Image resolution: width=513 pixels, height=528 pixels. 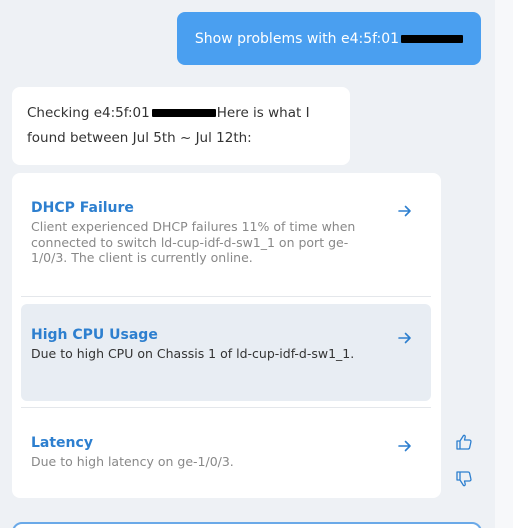 What do you see at coordinates (263, 113) in the screenshot?
I see `bot-message-line1-suffix: Here is what I` at bounding box center [263, 113].